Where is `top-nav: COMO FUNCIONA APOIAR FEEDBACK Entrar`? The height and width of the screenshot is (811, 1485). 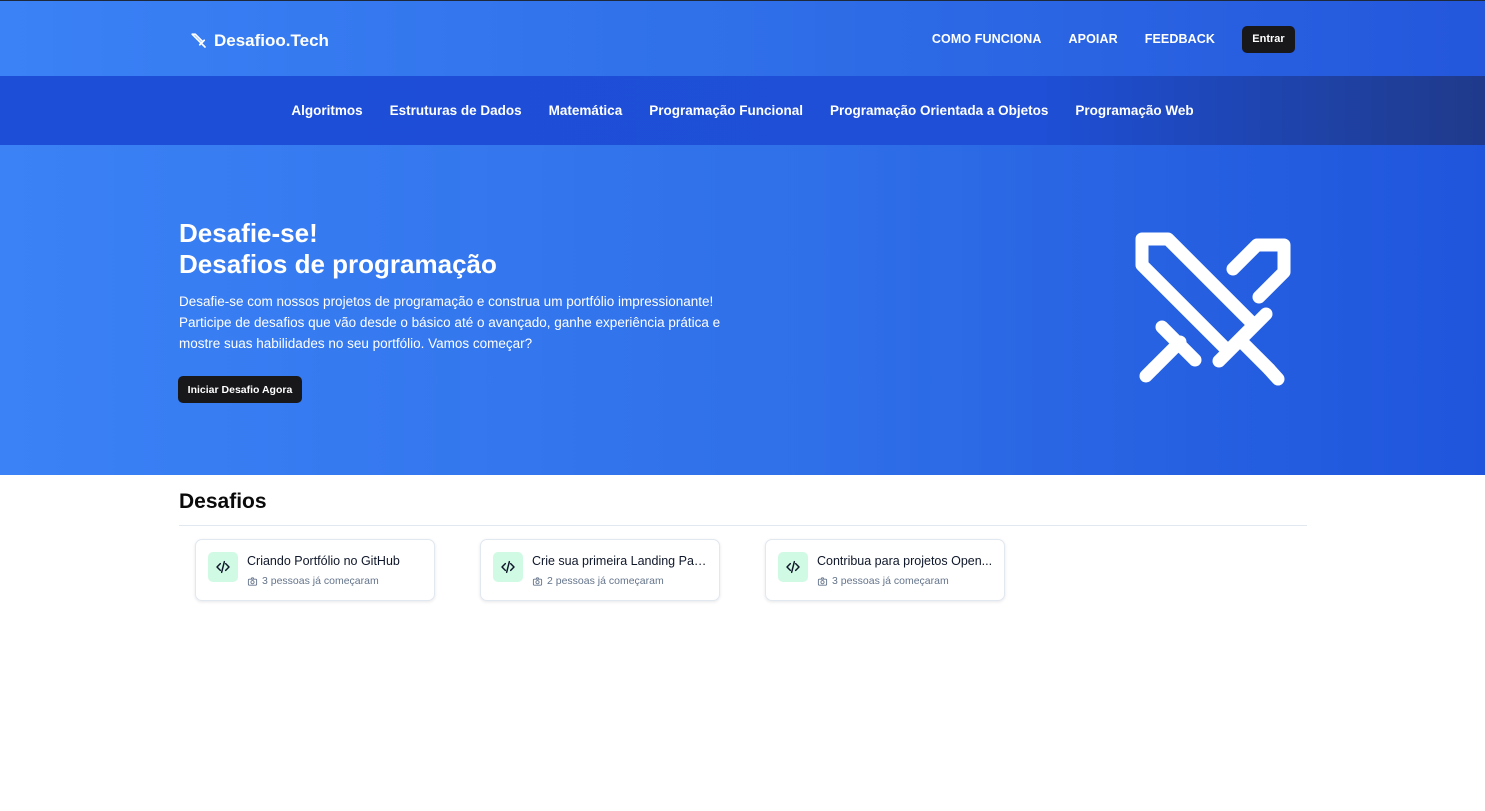
top-nav: COMO FUNCIONA APOIAR FEEDBACK Entrar is located at coordinates (1113, 39).